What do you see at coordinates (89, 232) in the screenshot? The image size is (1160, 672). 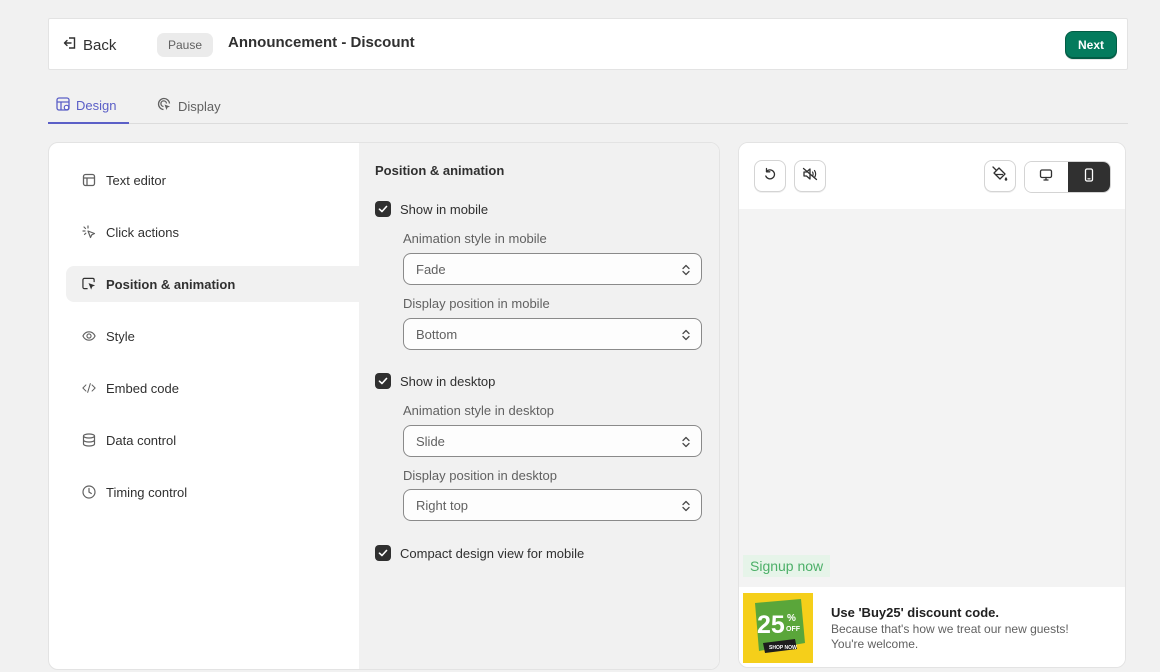 I see `pointer-burst-icon` at bounding box center [89, 232].